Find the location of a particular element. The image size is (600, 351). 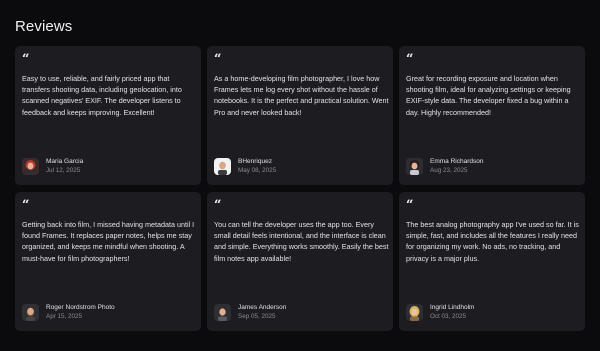

review-date: May 08, 2025 is located at coordinates (257, 170).